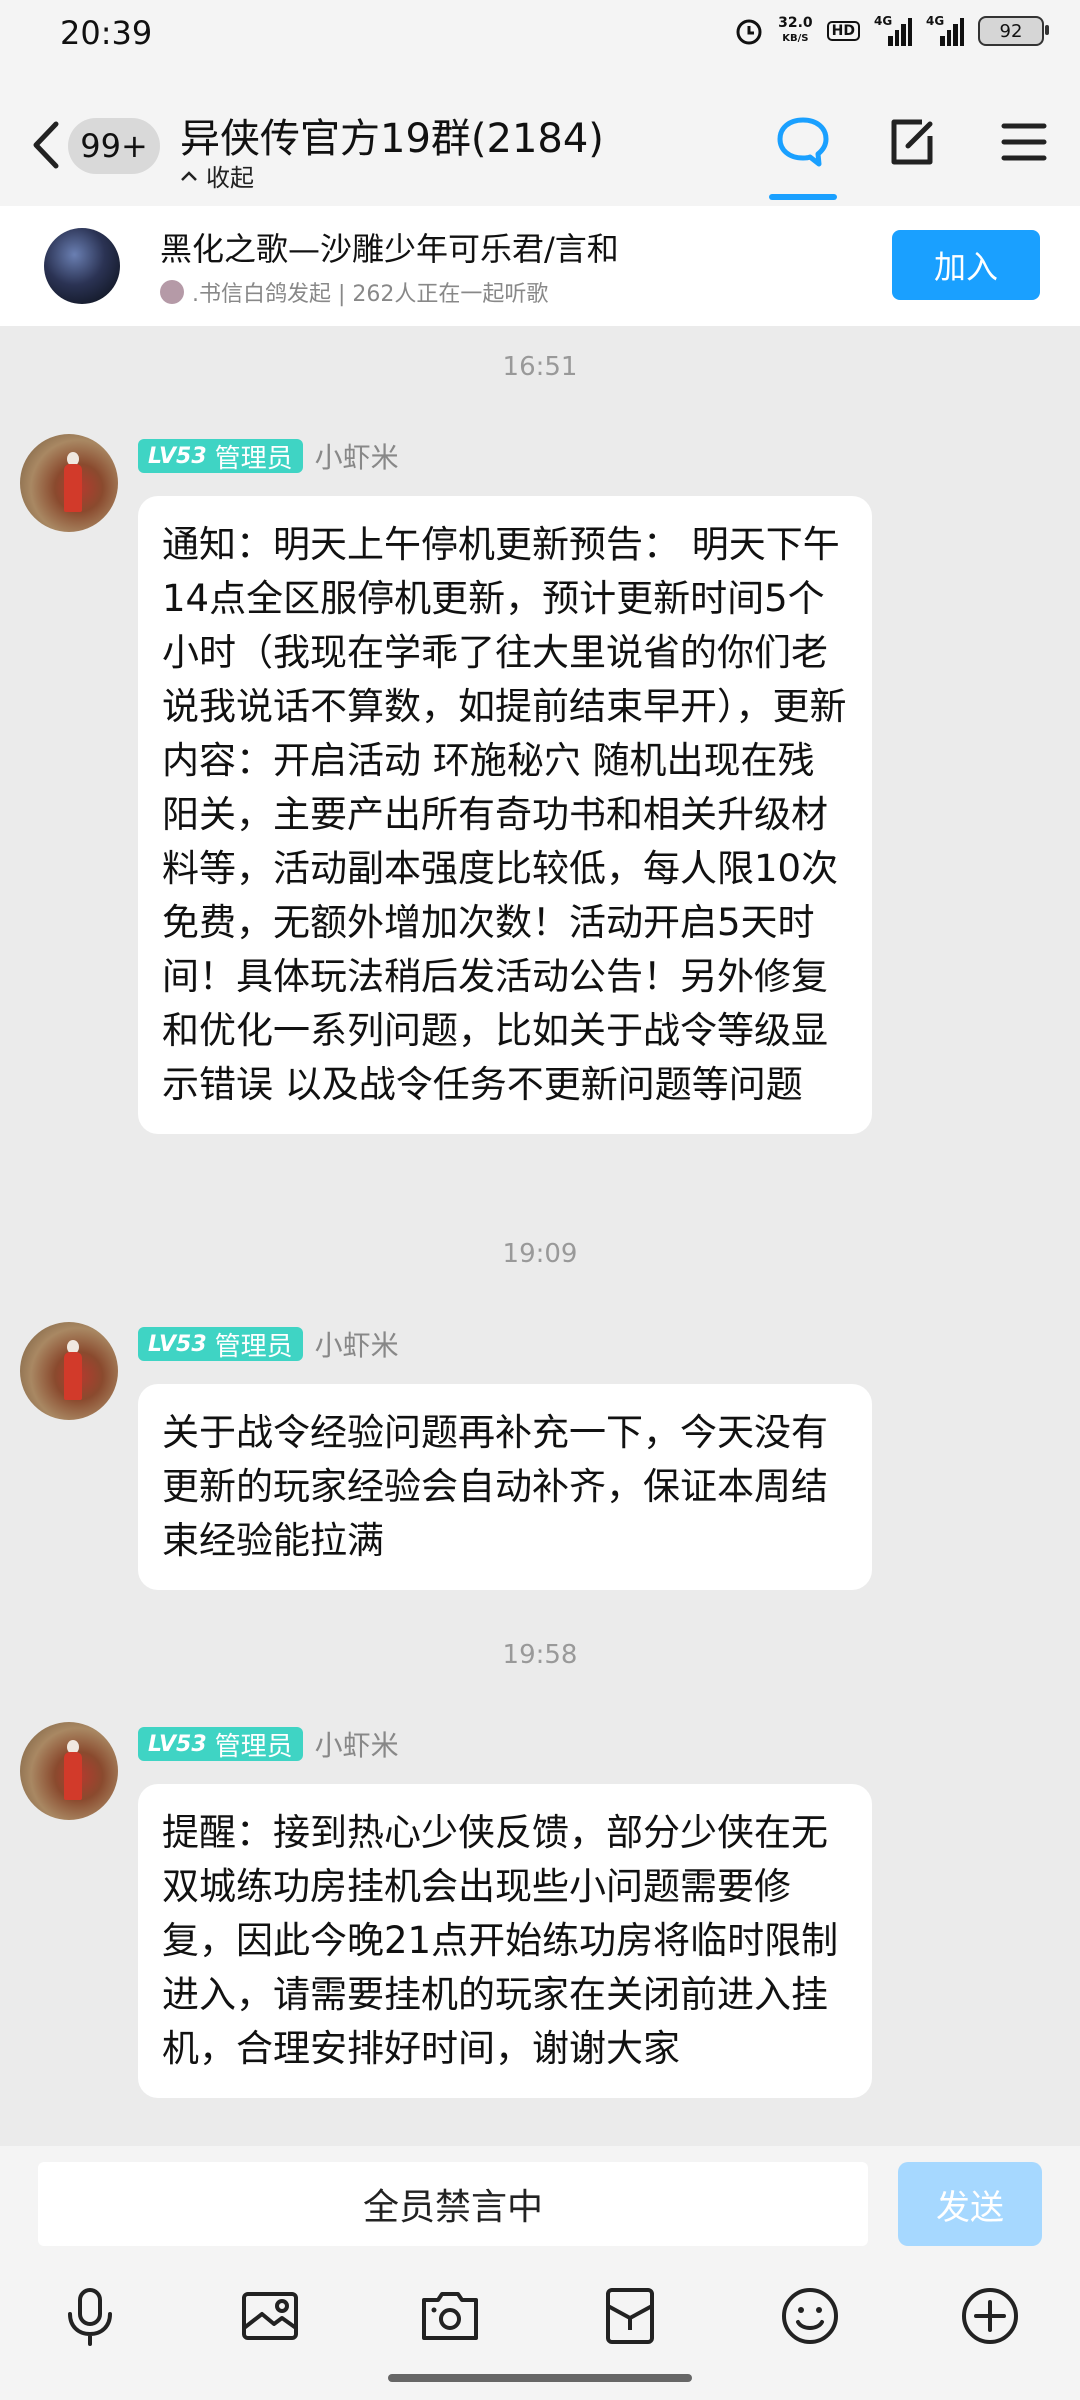 This screenshot has width=1080, height=2400. Describe the element at coordinates (966, 265) in the screenshot. I see `join-button: 加入` at that location.